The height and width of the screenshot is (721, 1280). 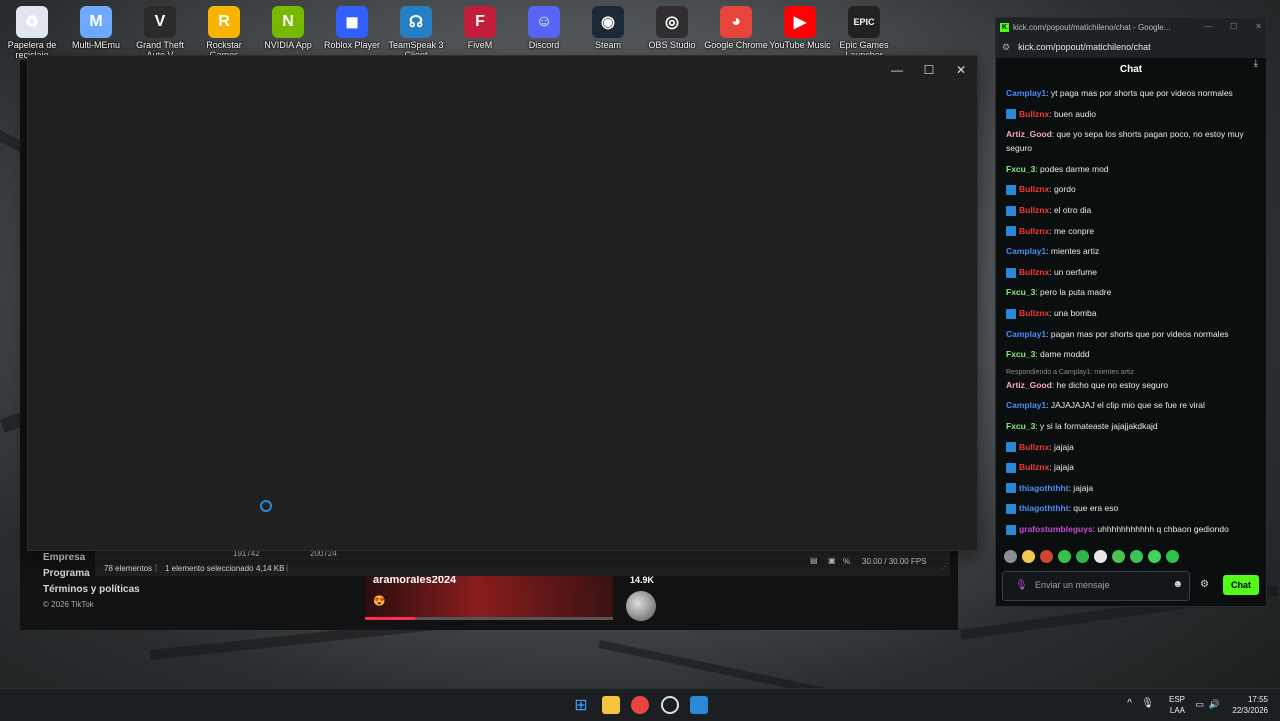 I want to click on volume-icon: 🔊, so click(x=1214, y=704).